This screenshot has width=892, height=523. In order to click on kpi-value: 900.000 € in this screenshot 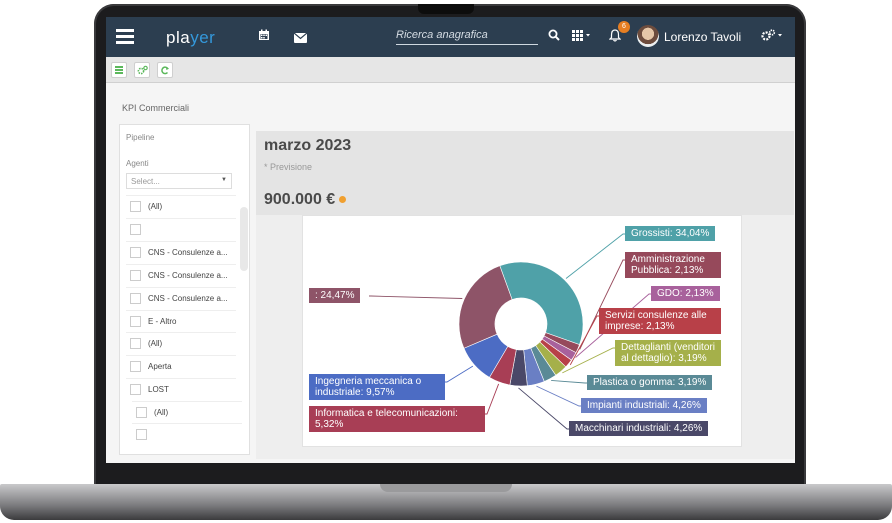, I will do `click(300, 199)`.